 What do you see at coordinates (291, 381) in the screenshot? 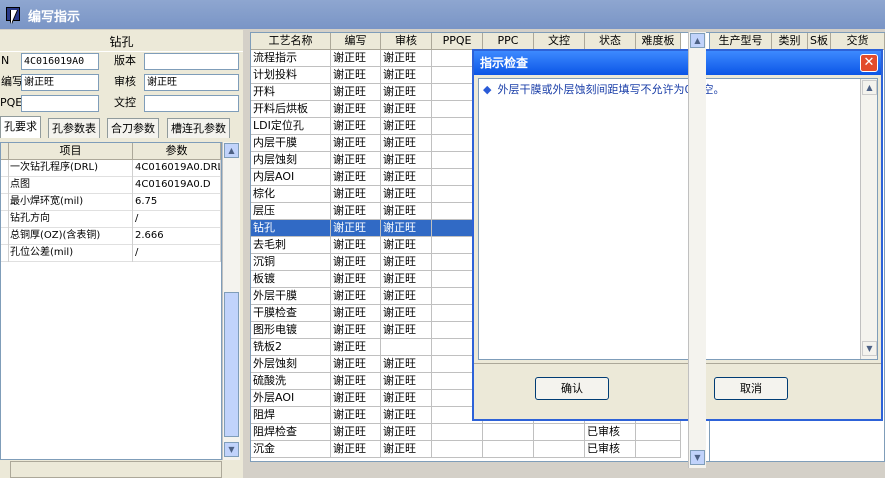
I see `process-name-cell: 硫酸洗` at bounding box center [291, 381].